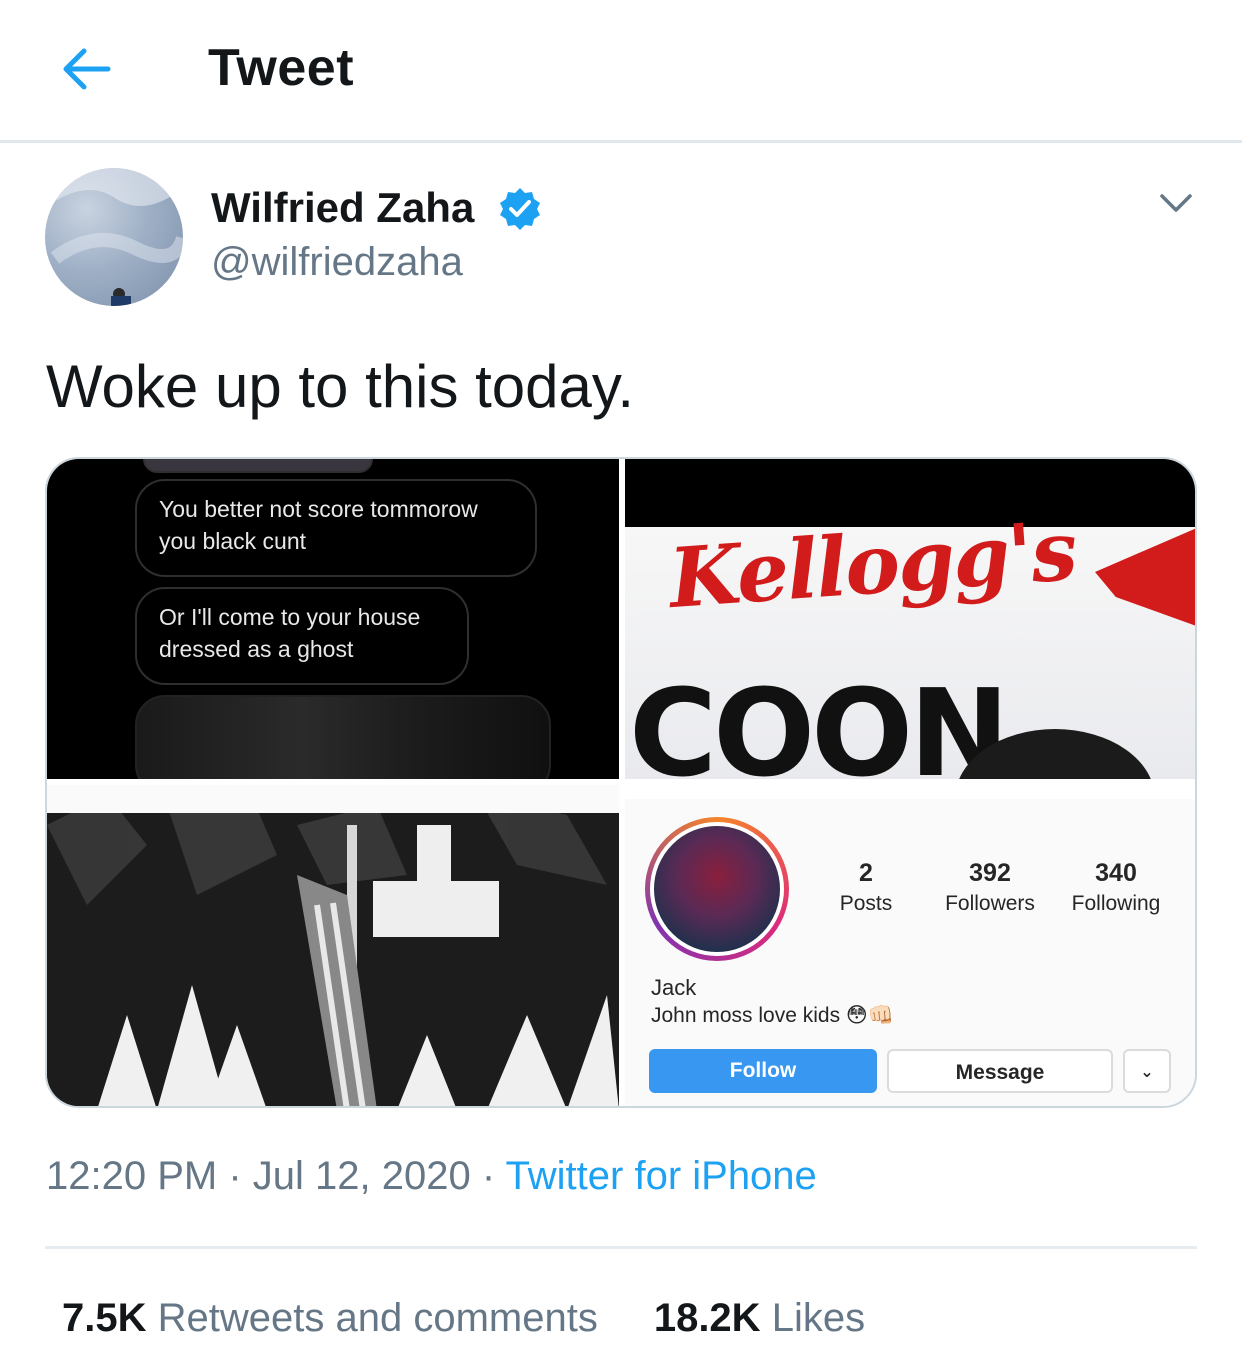 The height and width of the screenshot is (1352, 1242). I want to click on stat-following-count: 340, so click(1116, 873).